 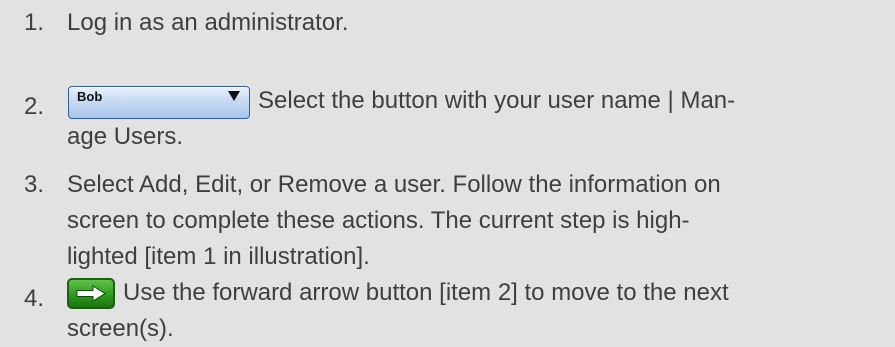 What do you see at coordinates (34, 298) in the screenshot?
I see `step-4-number: 4.` at bounding box center [34, 298].